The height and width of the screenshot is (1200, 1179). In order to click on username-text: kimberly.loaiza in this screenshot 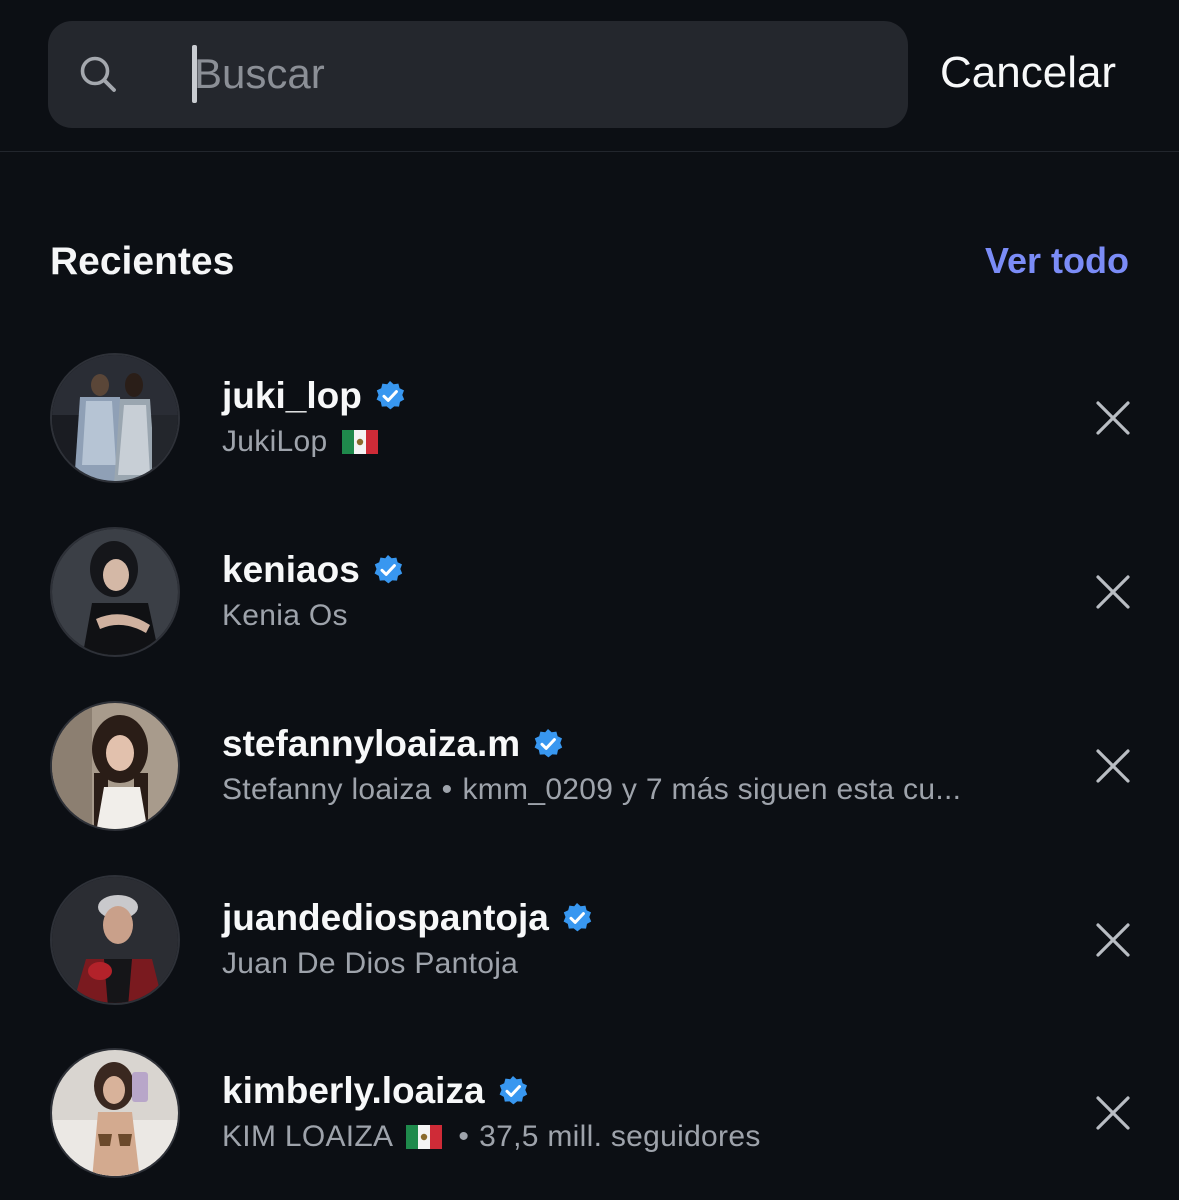, I will do `click(353, 1090)`.